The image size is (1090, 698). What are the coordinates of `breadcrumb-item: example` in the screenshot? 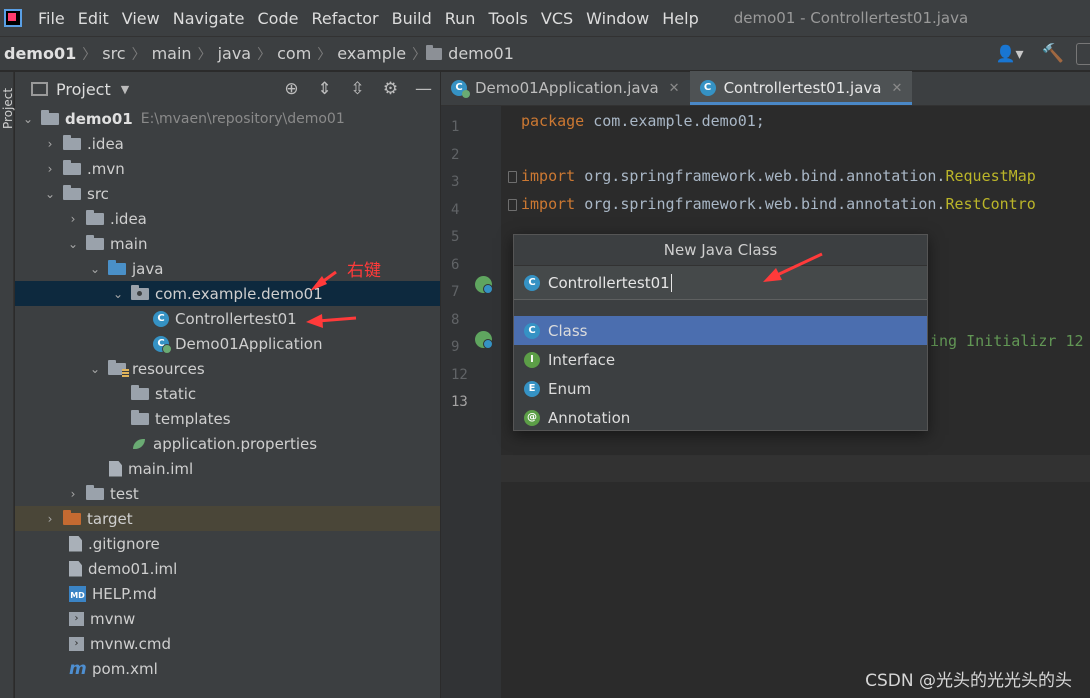 It's located at (371, 53).